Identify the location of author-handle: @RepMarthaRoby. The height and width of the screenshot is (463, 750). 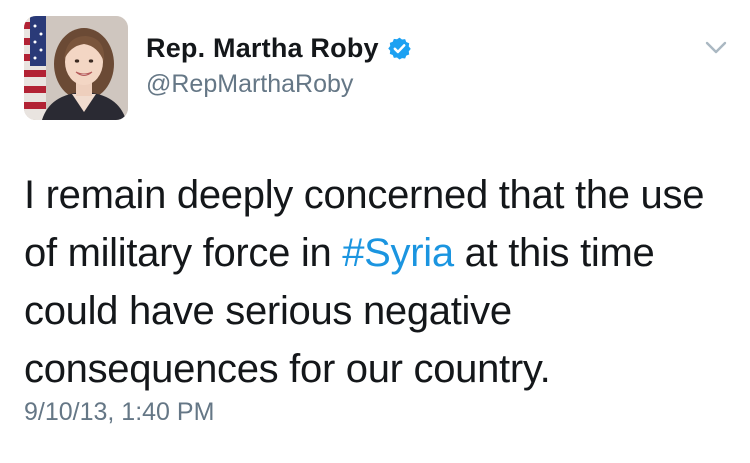
(249, 84).